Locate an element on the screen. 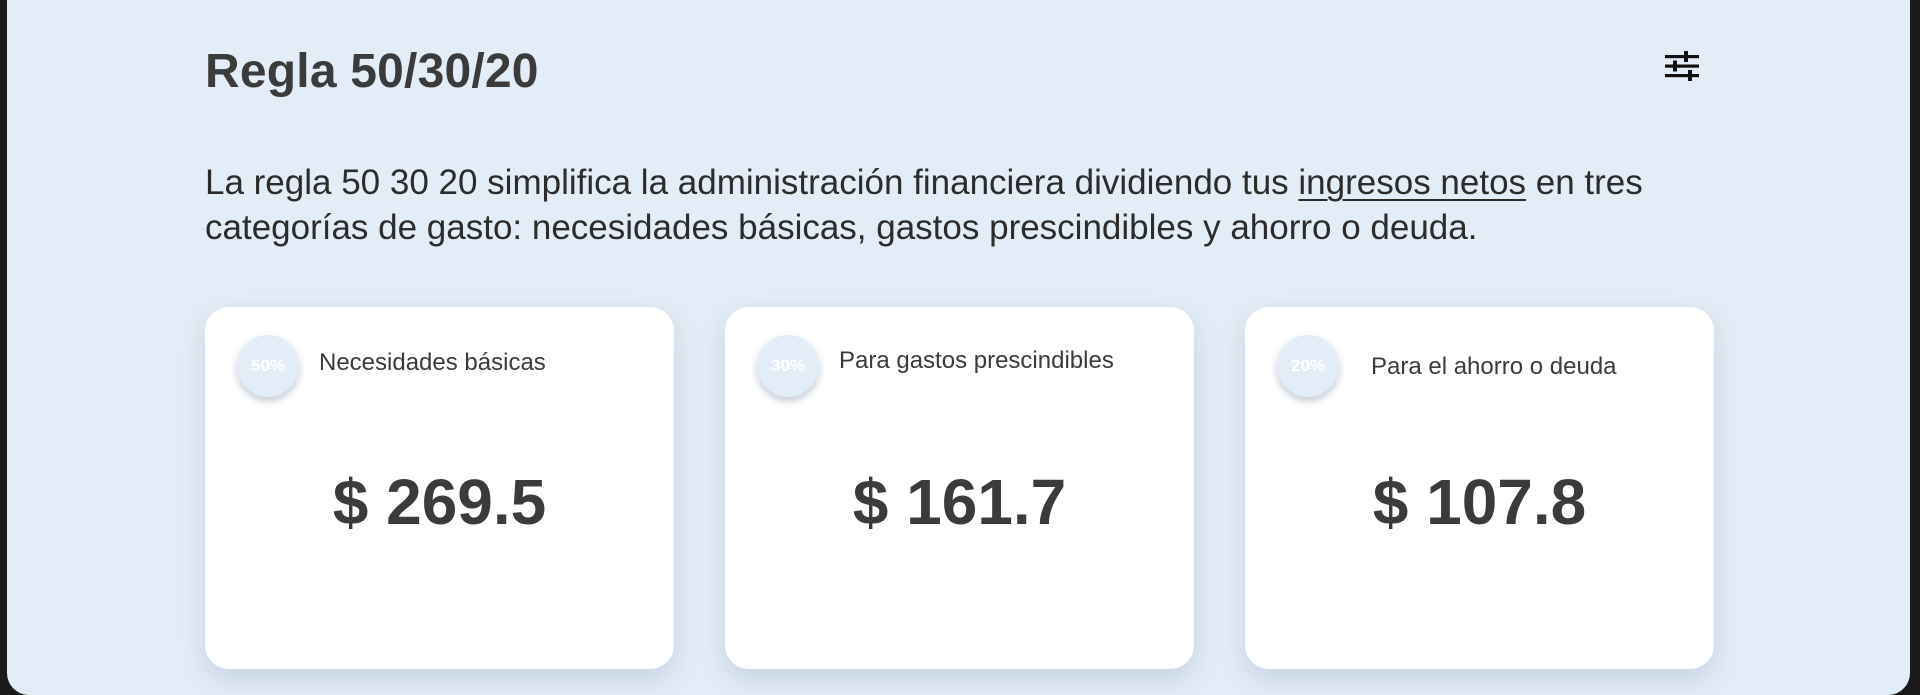  card-savings-debt: 20% Para el ahorro o deuda $ 107.8 is located at coordinates (1479, 488).